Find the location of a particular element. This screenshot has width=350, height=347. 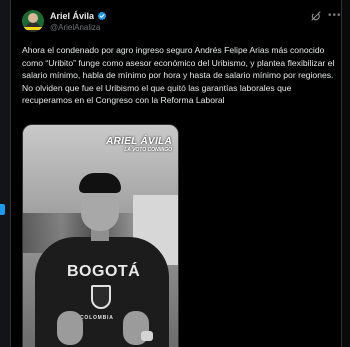

tweet-header: Ariel Ávila @ArielAnaliza ••• is located at coordinates (181, 23).